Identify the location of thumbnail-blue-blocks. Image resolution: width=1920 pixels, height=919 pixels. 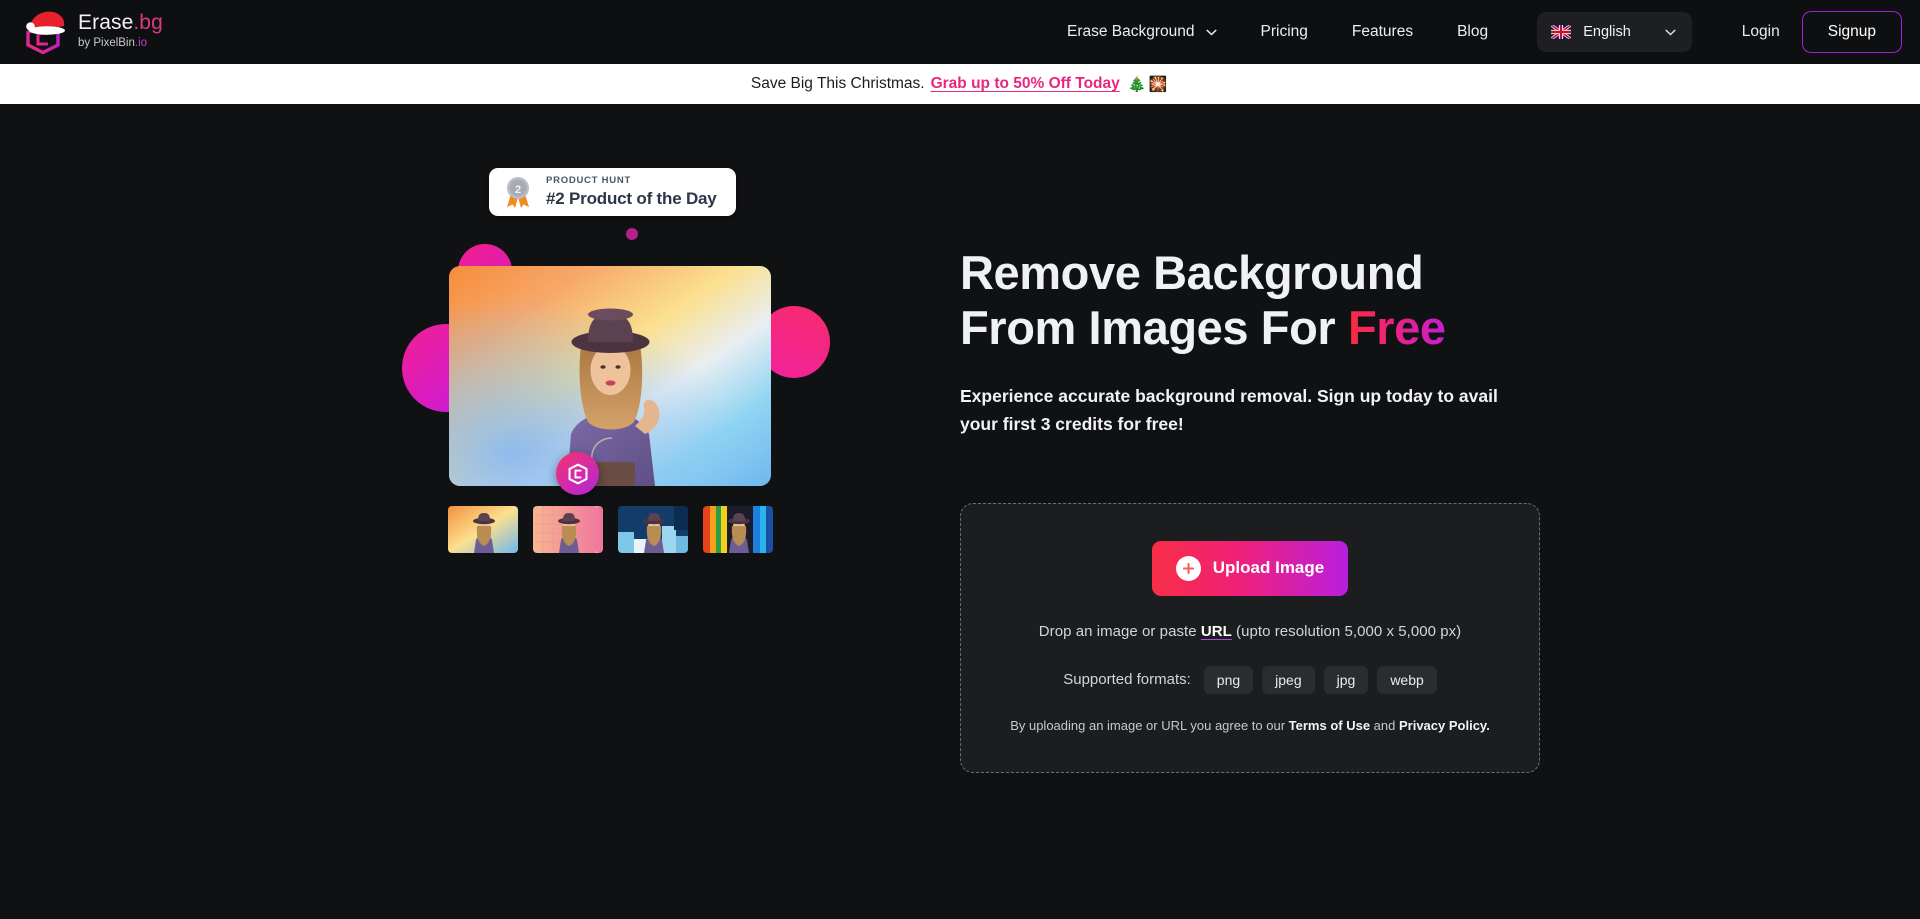
(653, 529).